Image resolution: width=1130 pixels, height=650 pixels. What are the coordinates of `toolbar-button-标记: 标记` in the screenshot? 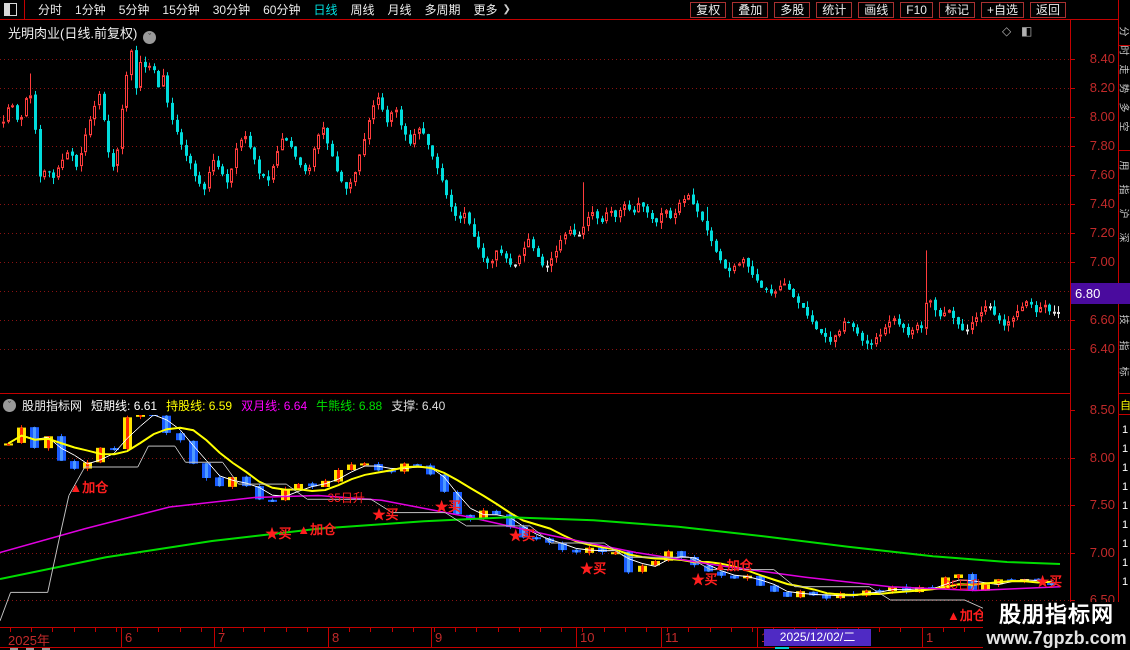 It's located at (956, 9).